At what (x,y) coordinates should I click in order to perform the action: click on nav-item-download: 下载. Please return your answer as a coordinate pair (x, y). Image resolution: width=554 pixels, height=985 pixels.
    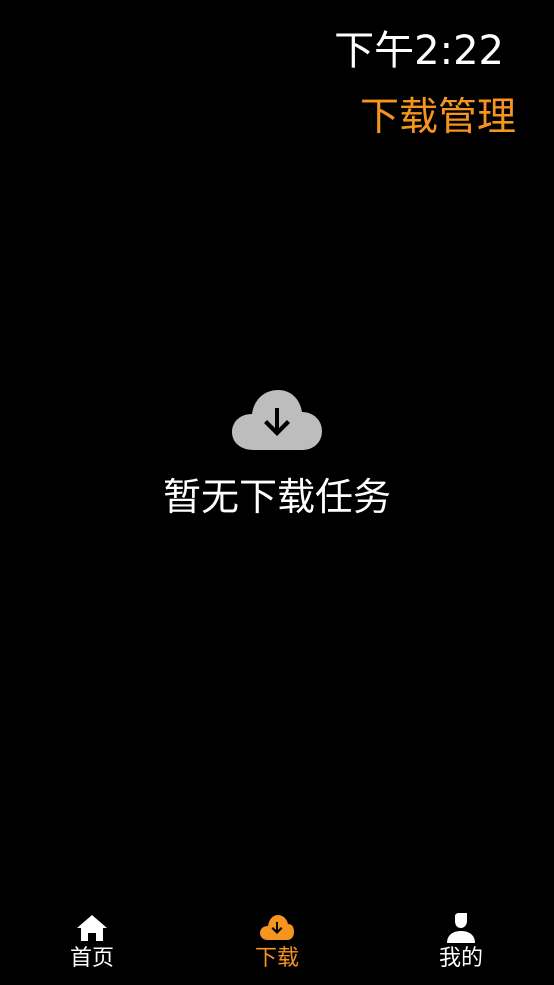
    Looking at the image, I should click on (277, 946).